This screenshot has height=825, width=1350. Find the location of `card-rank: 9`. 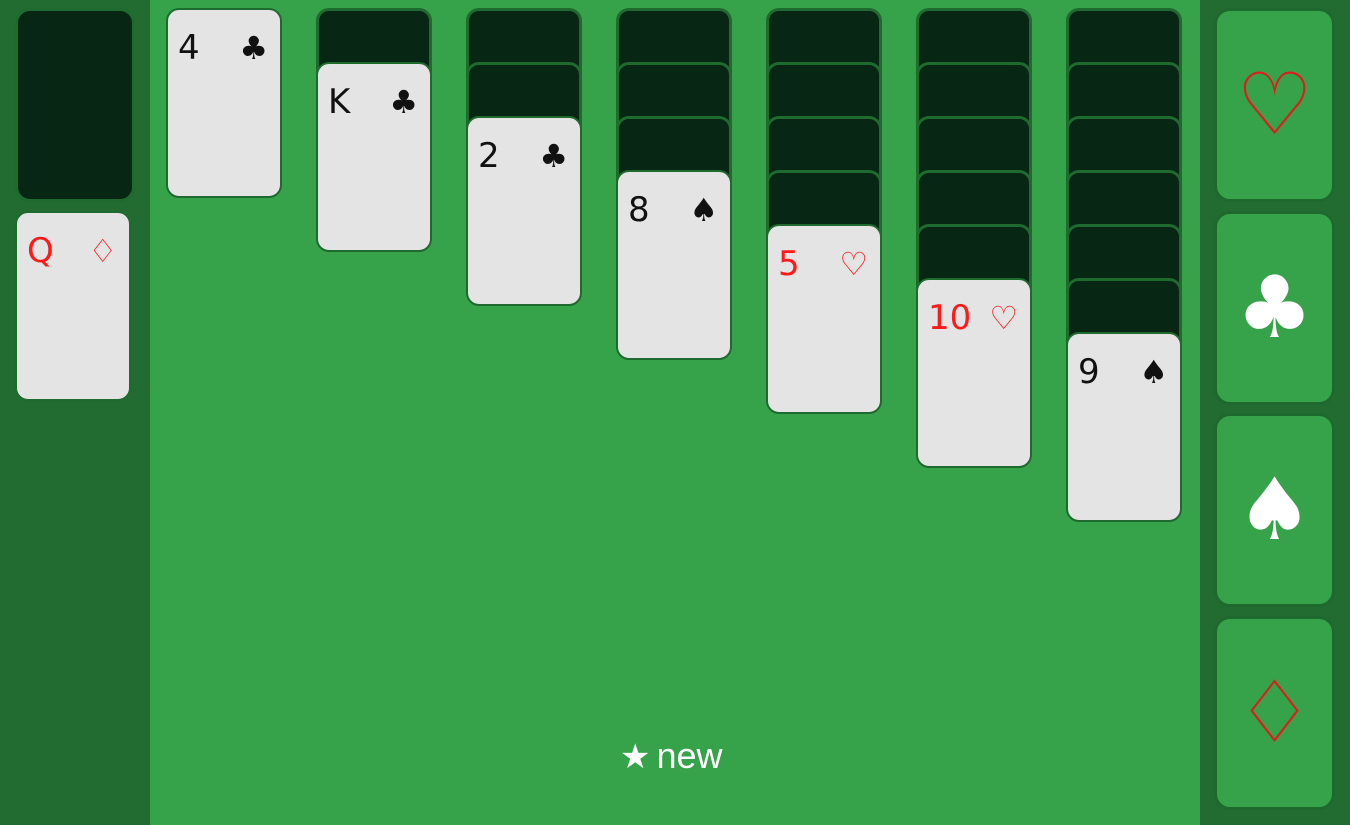

card-rank: 9 is located at coordinates (1089, 372).